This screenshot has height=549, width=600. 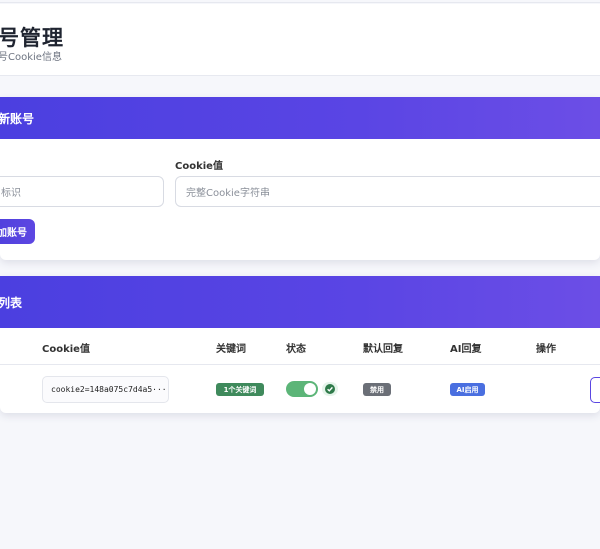 I want to click on toggle-knob, so click(x=310, y=389).